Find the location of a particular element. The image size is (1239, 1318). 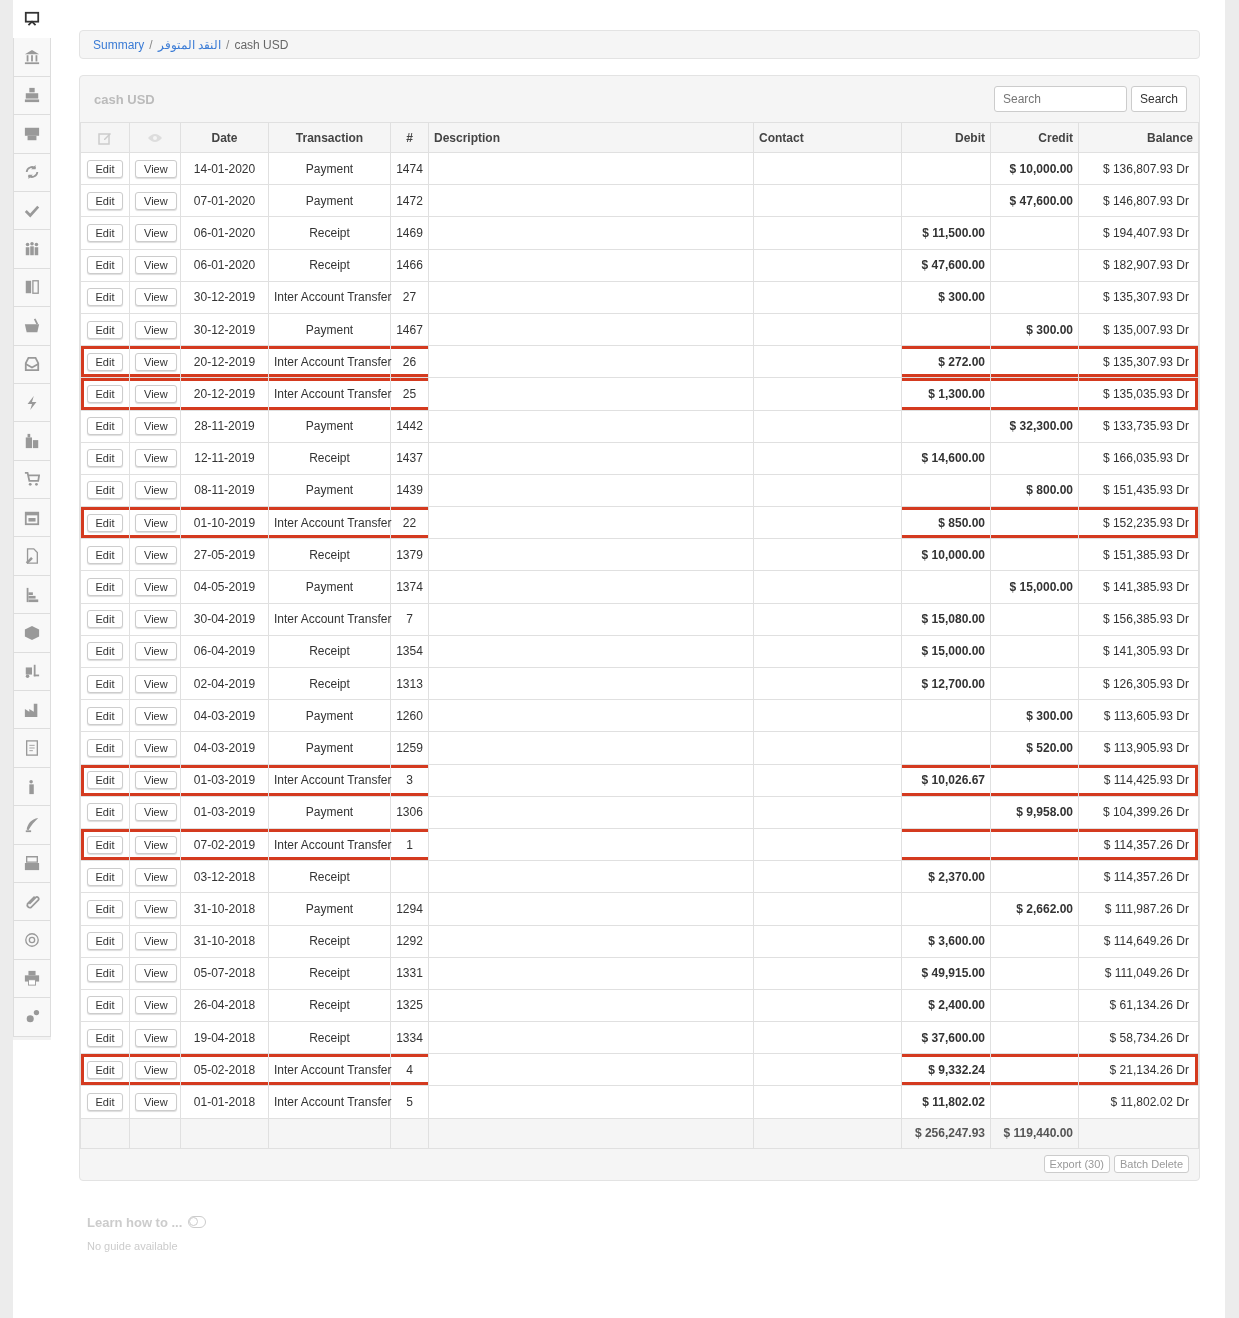

inbox-icon is located at coordinates (32, 364).